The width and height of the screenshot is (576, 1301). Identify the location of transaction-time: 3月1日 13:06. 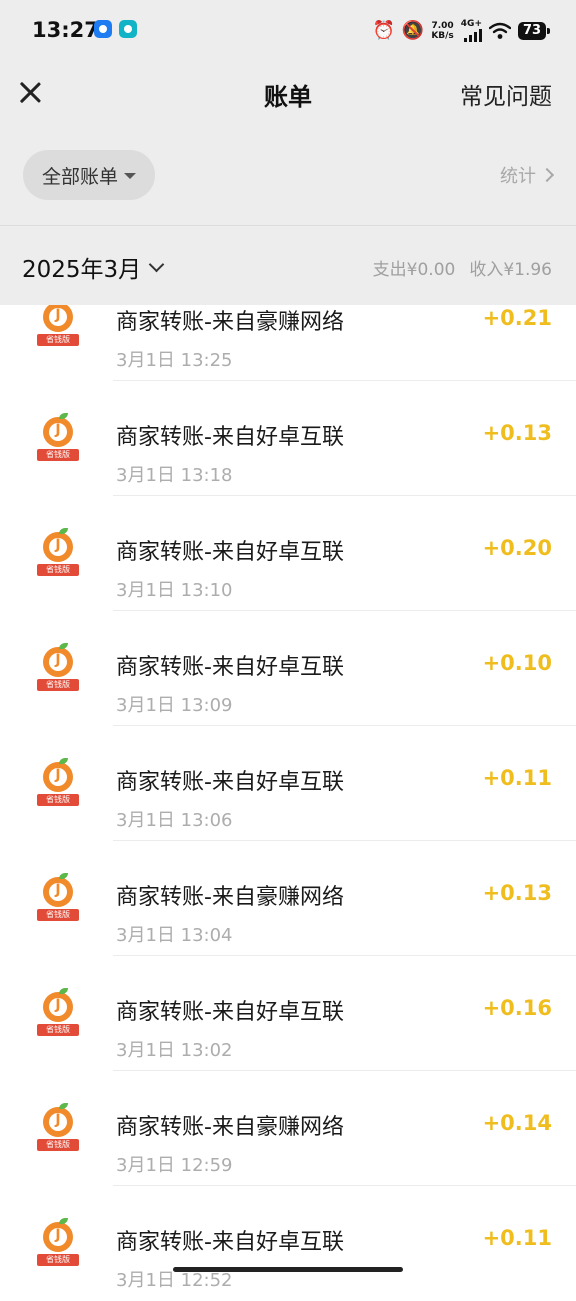
(174, 820).